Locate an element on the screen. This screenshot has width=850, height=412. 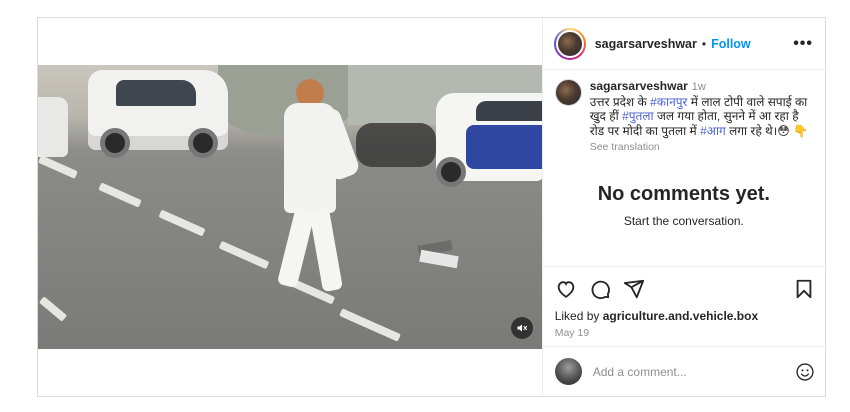
caption-avatar is located at coordinates (568, 92).